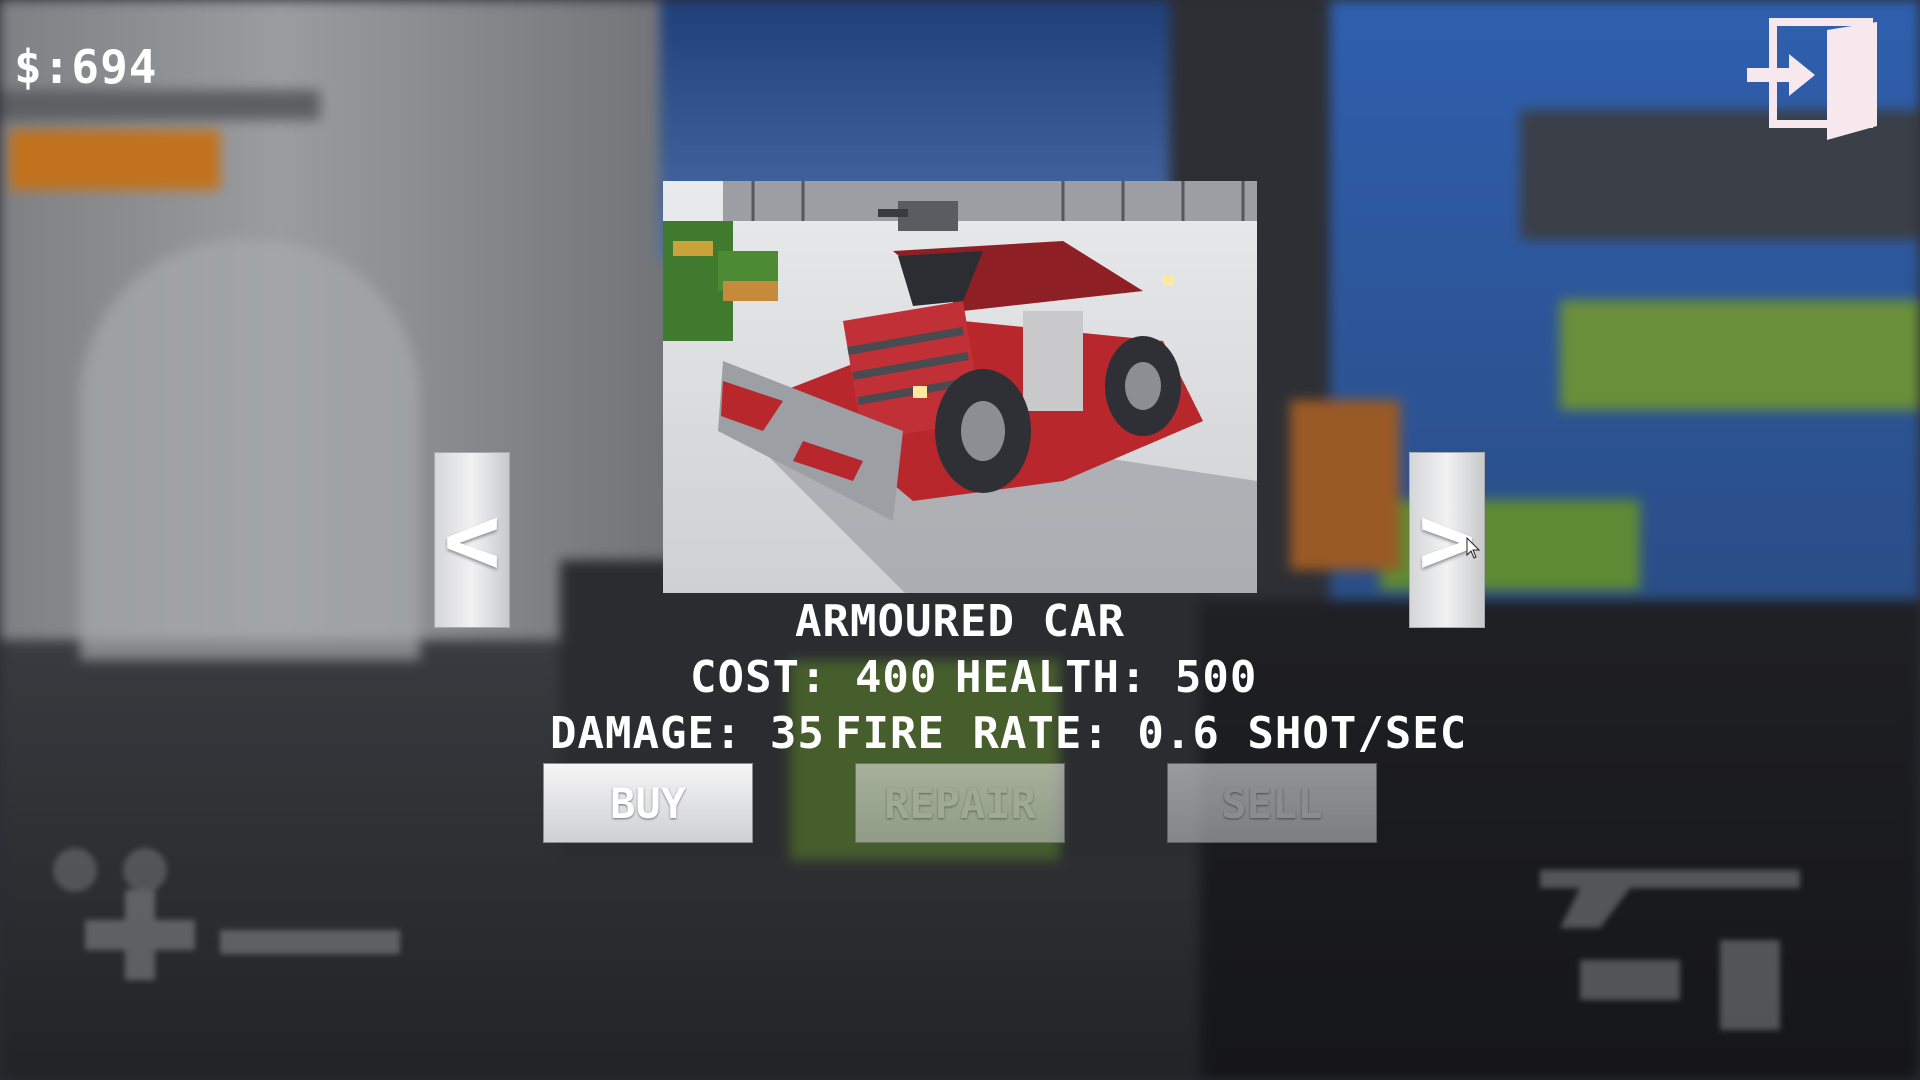 Image resolution: width=1920 pixels, height=1080 pixels. Describe the element at coordinates (1473, 548) in the screenshot. I see `mouse-cursor-icon` at that location.